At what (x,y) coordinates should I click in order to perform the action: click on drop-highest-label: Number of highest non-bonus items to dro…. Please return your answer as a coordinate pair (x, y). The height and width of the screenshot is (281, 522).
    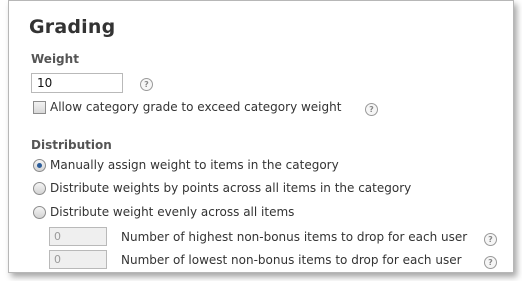
    Looking at the image, I should click on (294, 237).